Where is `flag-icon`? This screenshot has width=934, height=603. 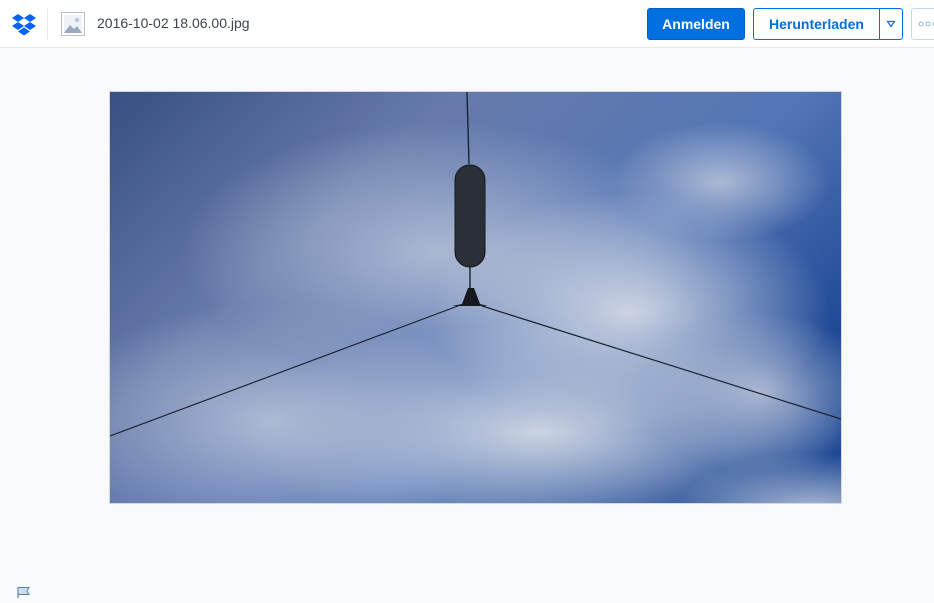 flag-icon is located at coordinates (24, 591).